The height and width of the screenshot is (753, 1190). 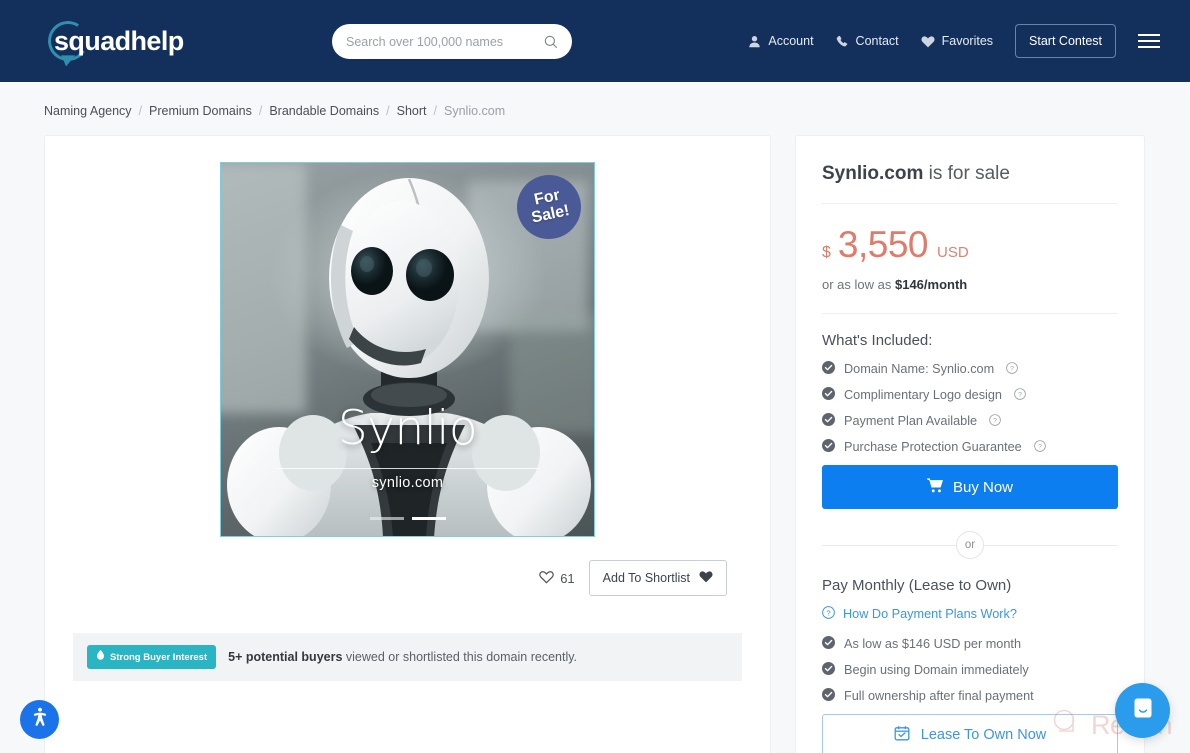 I want to click on included-item: Domain Name: Synlio.com ?, so click(x=970, y=369).